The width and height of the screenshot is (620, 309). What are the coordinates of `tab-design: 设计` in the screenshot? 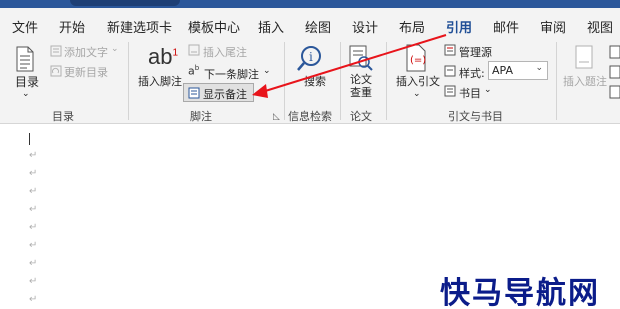 It's located at (365, 26).